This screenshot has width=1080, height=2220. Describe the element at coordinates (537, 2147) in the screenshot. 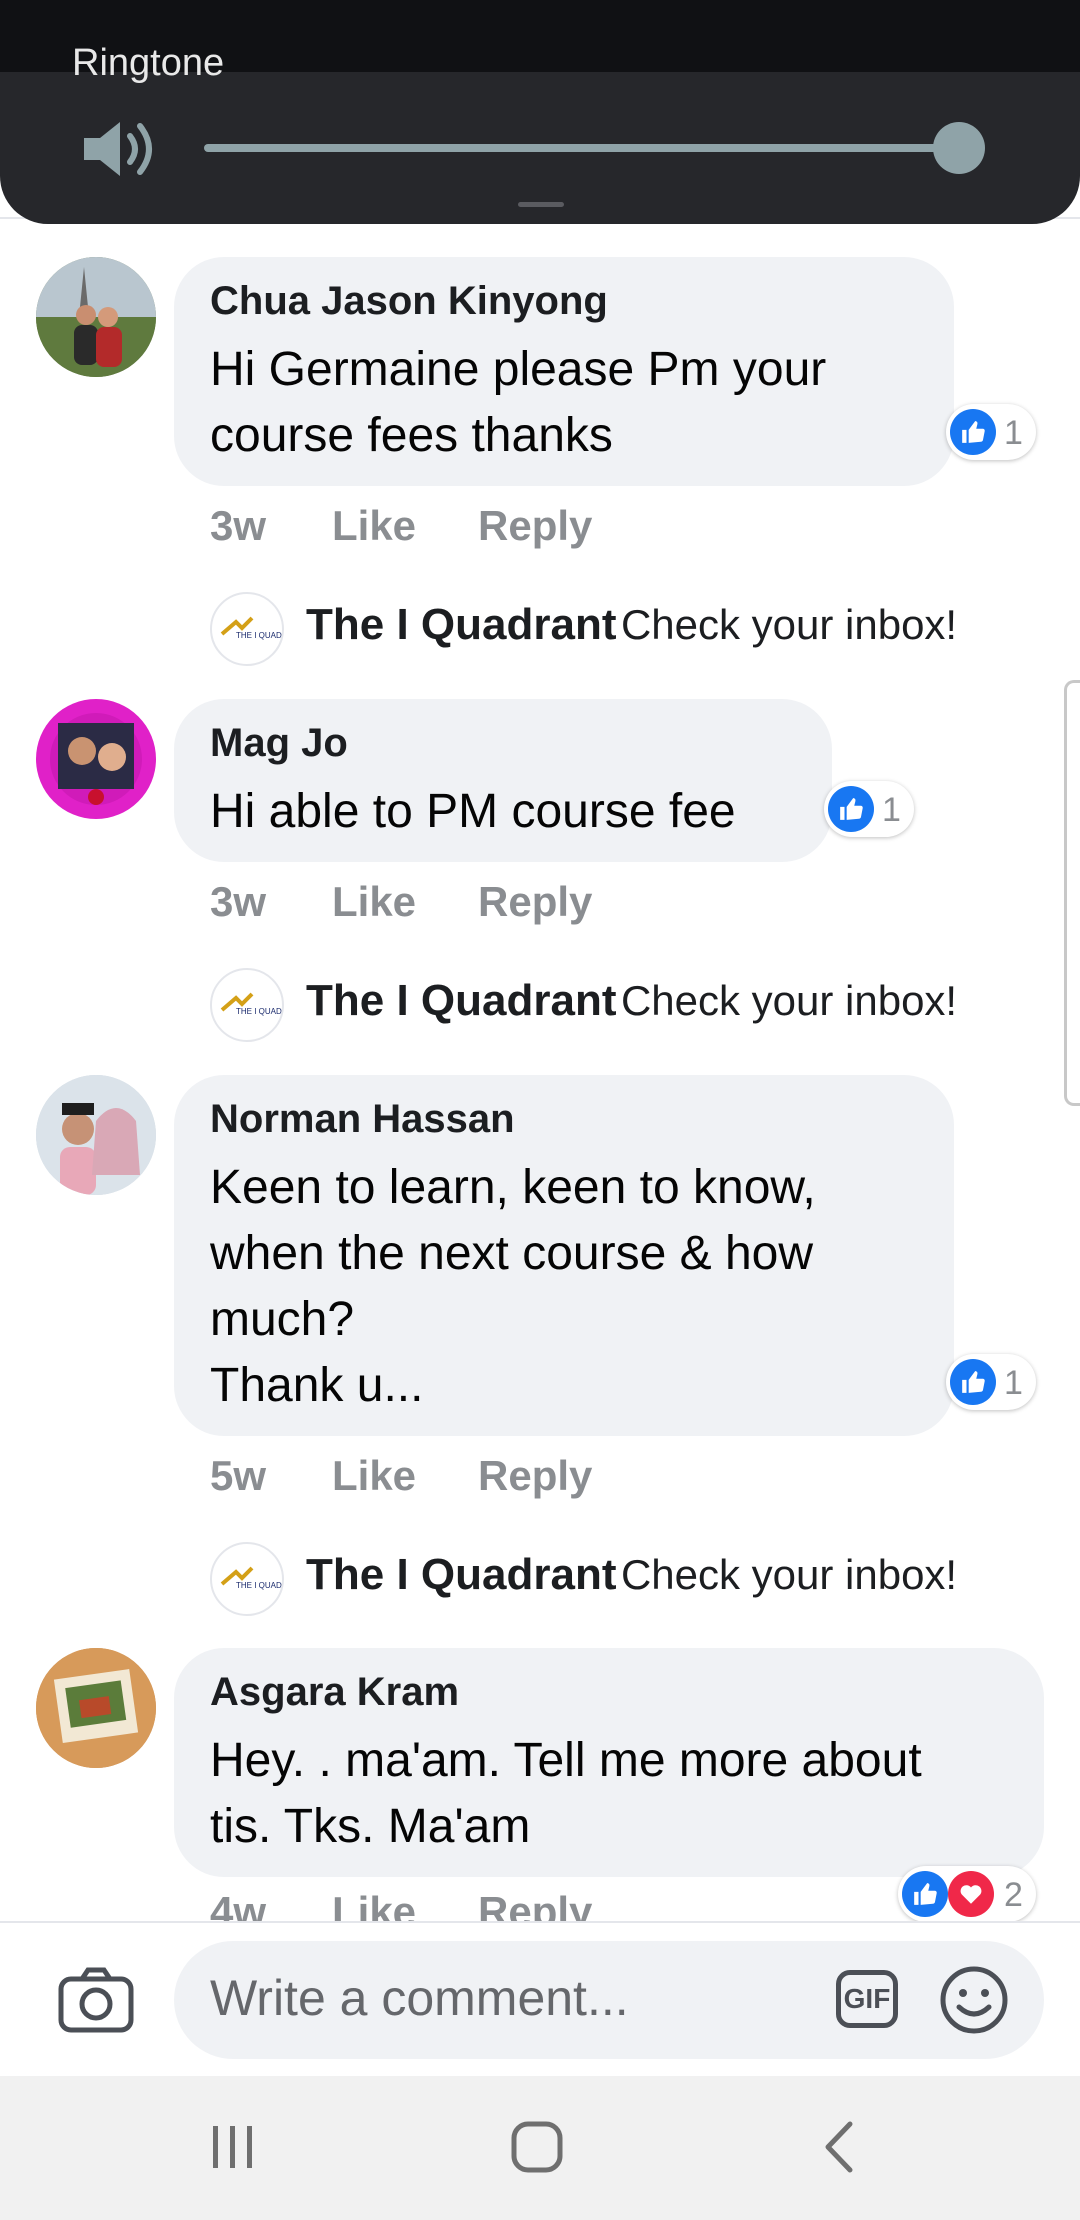

I see `home-icon` at that location.